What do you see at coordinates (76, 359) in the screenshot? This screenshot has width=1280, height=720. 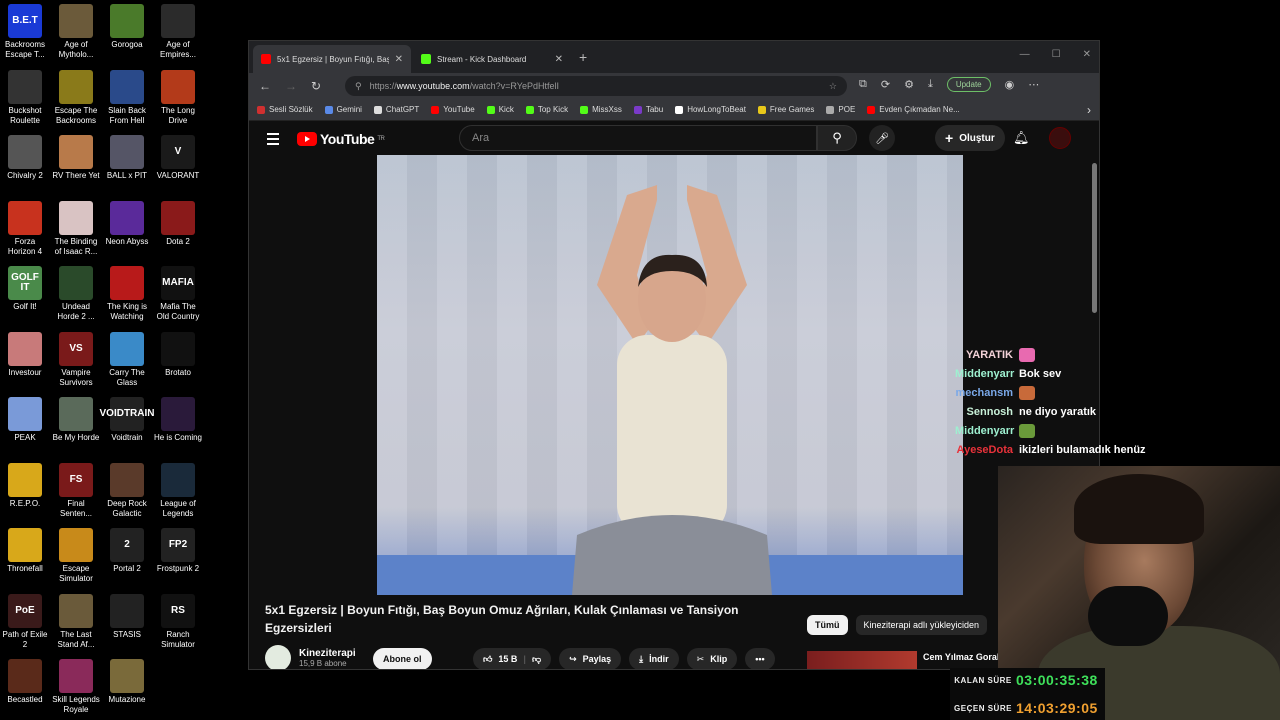 I see `desktop-icon: VS Vampire Survivors` at bounding box center [76, 359].